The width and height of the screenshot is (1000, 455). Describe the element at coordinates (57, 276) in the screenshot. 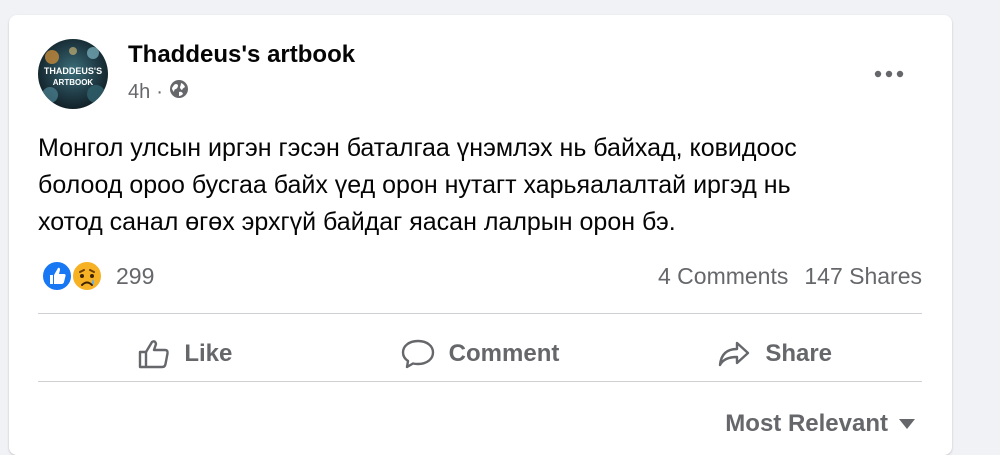

I see `like-reaction-icon` at that location.